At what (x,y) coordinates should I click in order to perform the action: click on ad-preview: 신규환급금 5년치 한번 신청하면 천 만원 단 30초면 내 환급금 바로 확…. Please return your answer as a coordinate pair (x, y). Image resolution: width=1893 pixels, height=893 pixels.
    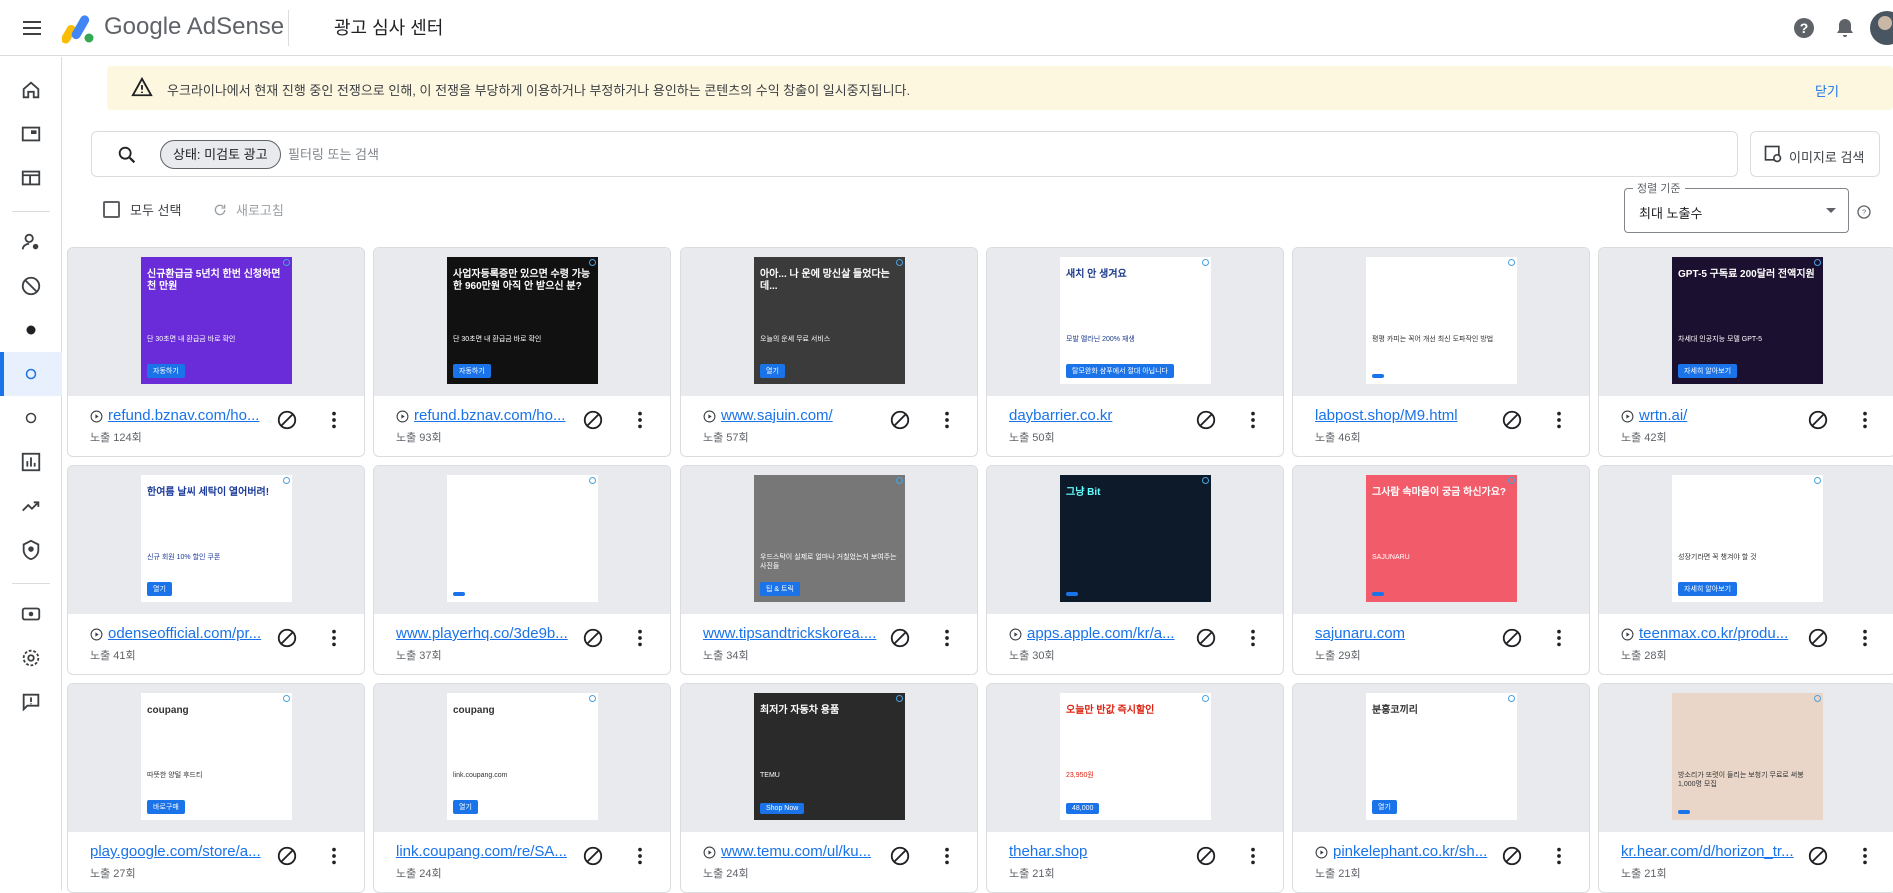
    Looking at the image, I should click on (216, 322).